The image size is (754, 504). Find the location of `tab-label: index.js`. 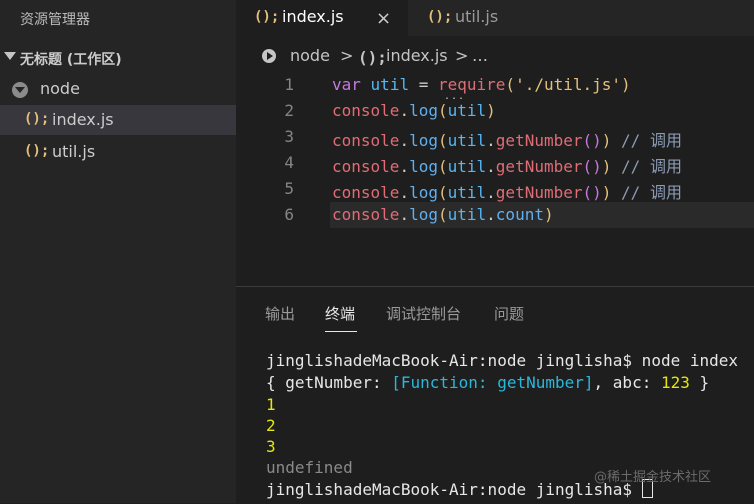

tab-label: index.js is located at coordinates (313, 16).